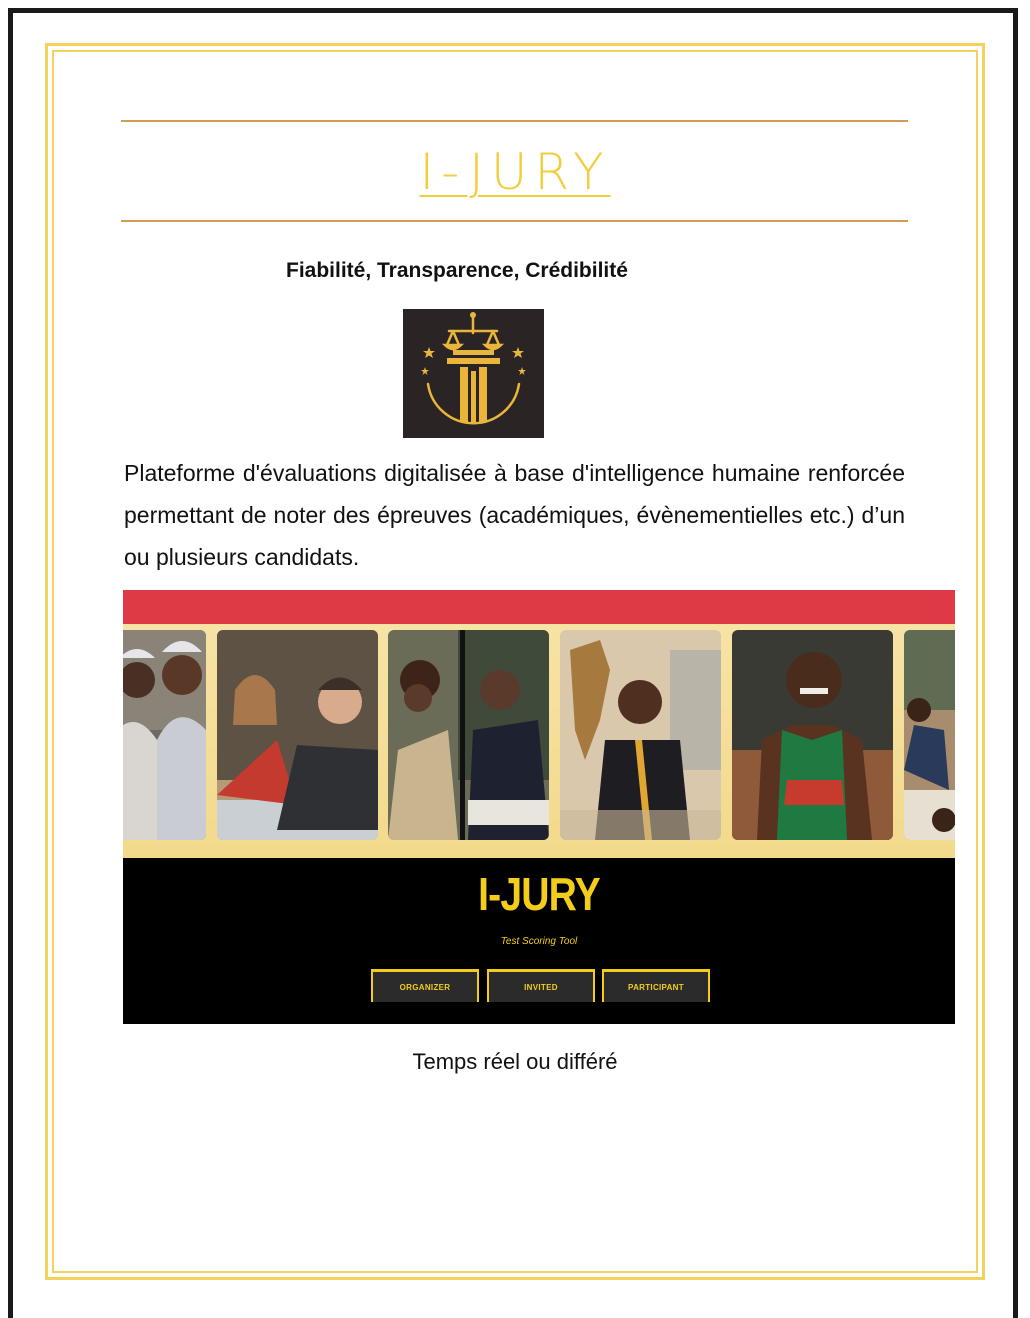 The height and width of the screenshot is (1318, 1030). Describe the element at coordinates (514, 121) in the screenshot. I see `title-rule-top` at that location.